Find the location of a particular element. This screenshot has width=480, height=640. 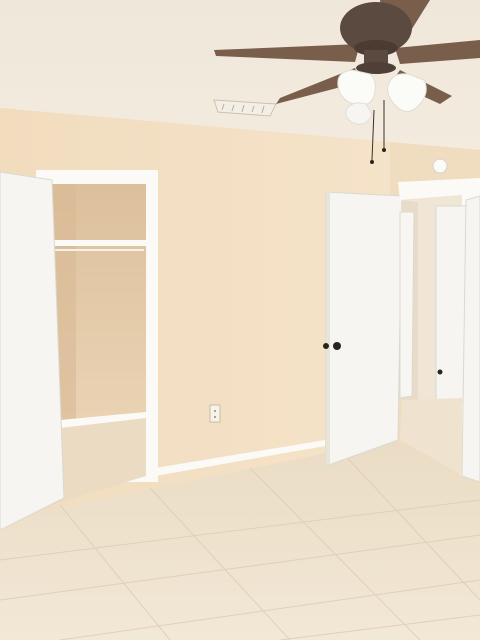

bedroom-door is located at coordinates (364, 329).